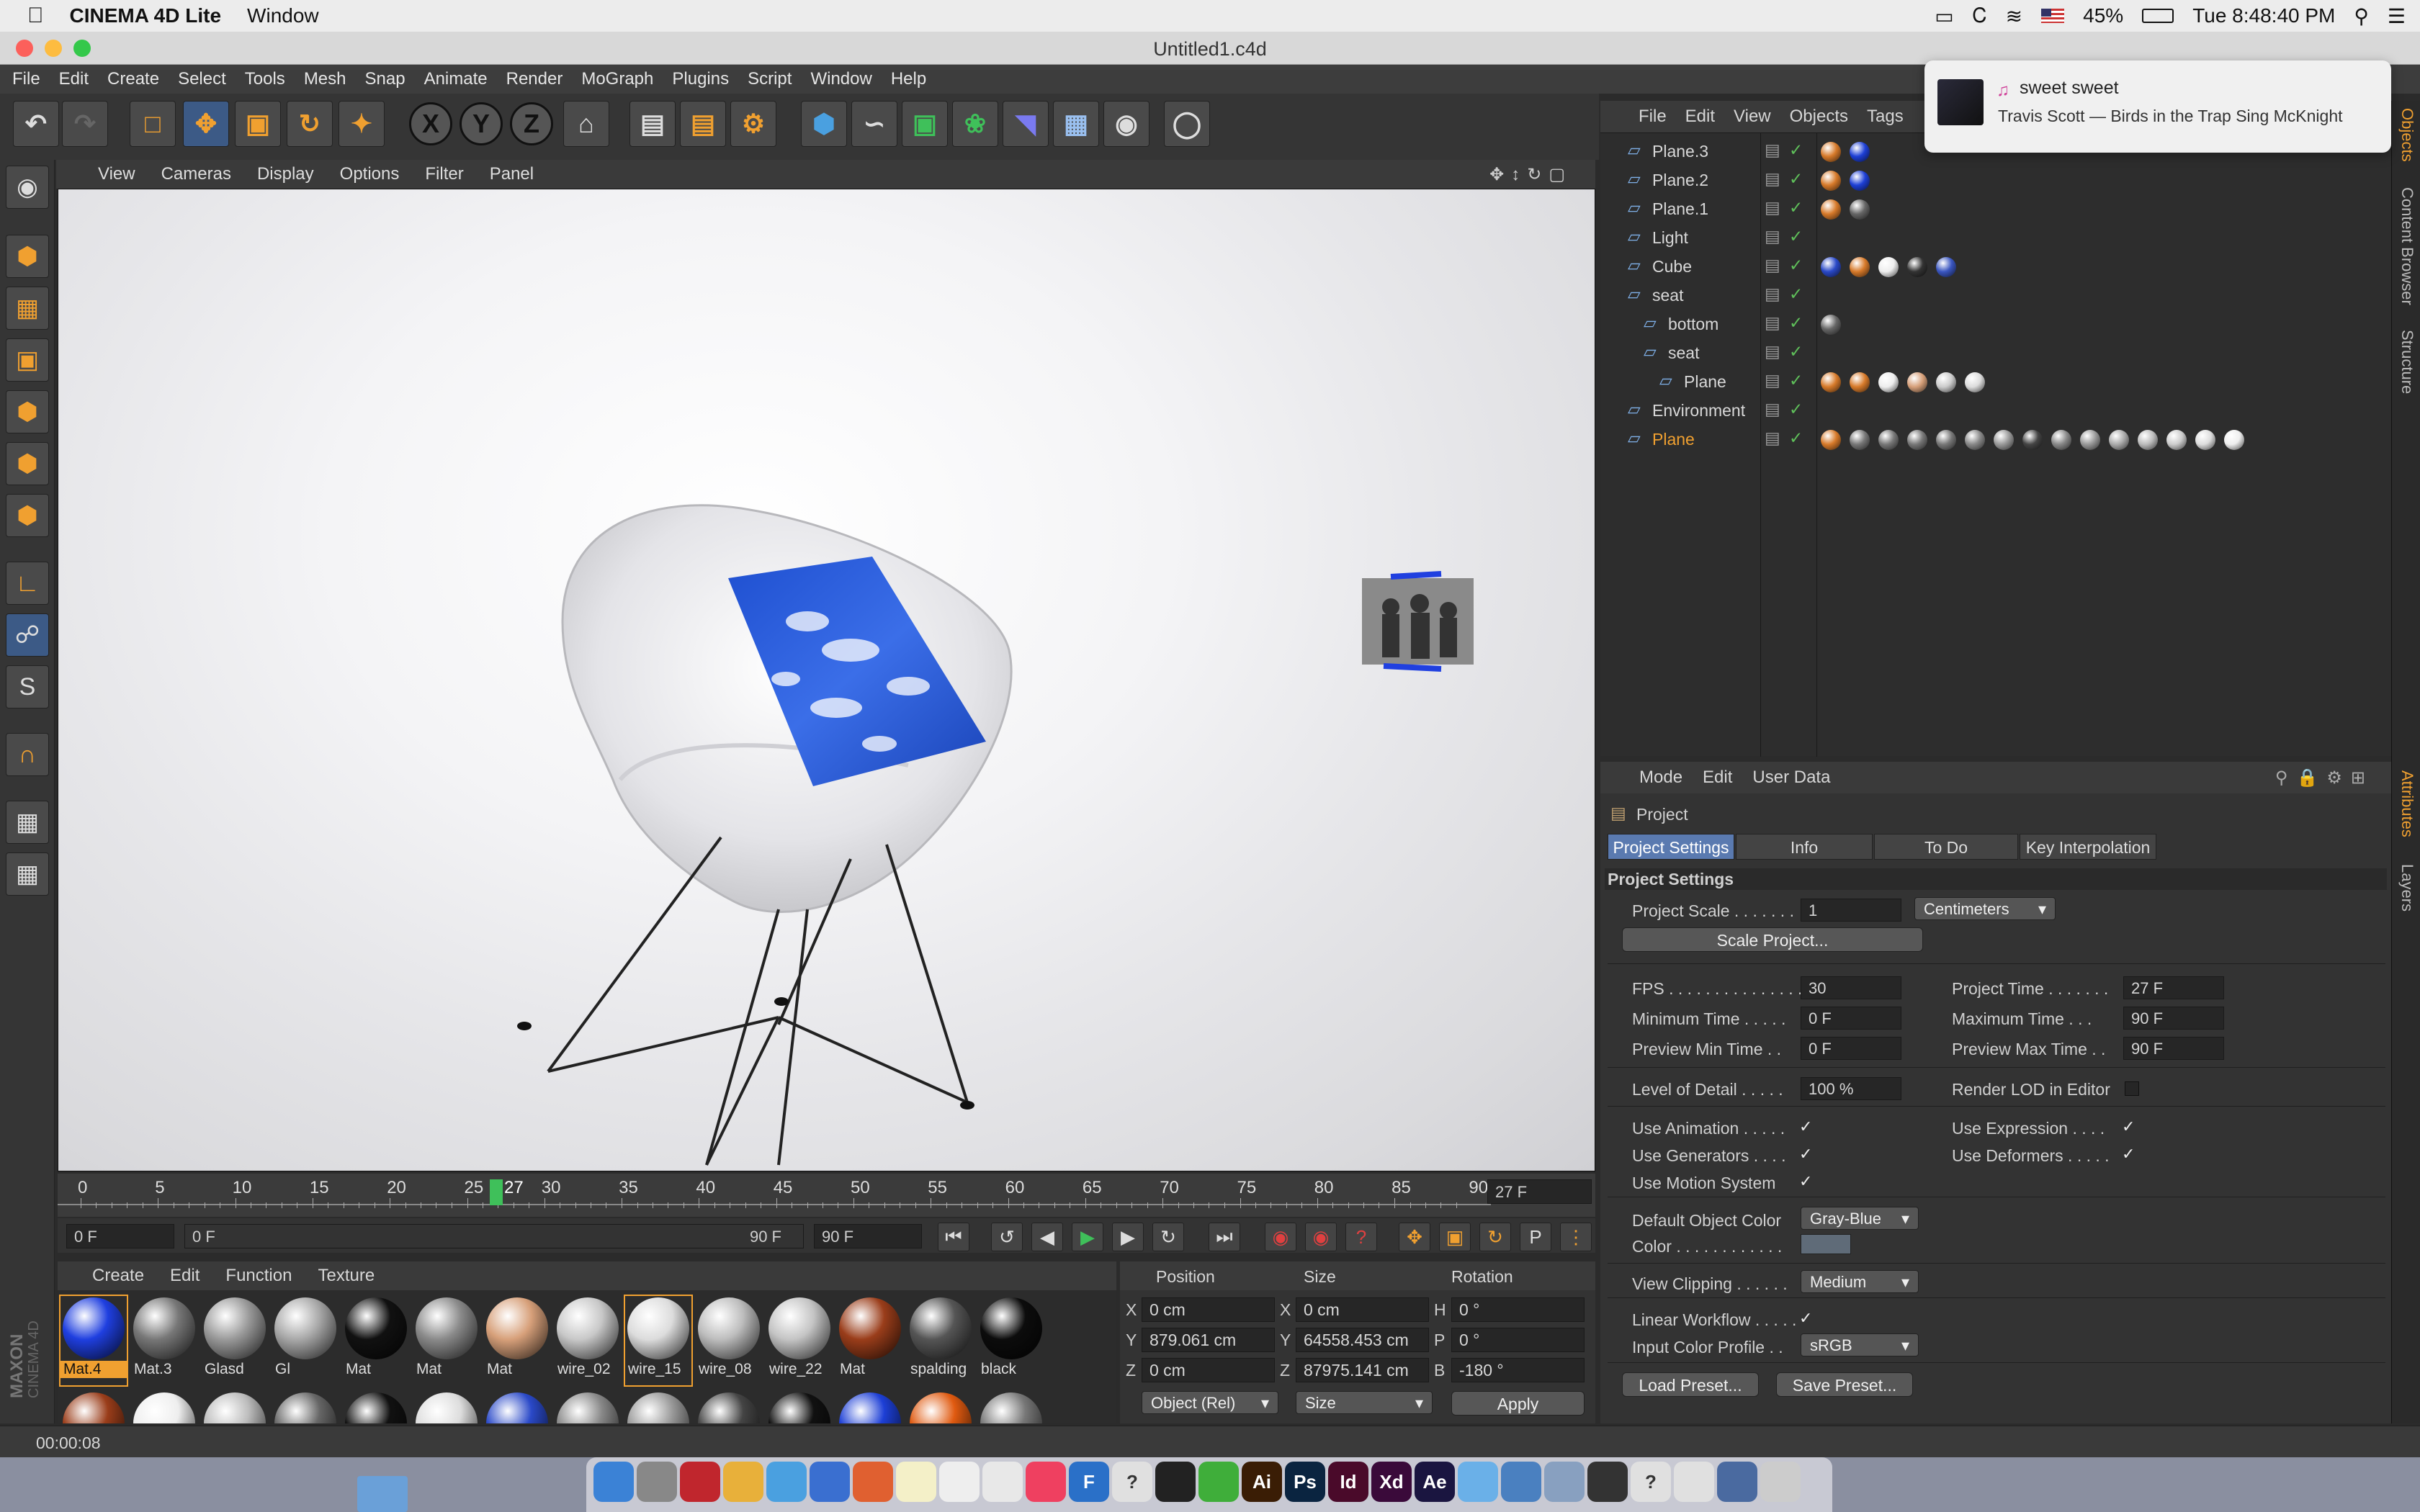 The height and width of the screenshot is (1512, 2420). I want to click on workplane-icon: ▣, so click(27, 360).